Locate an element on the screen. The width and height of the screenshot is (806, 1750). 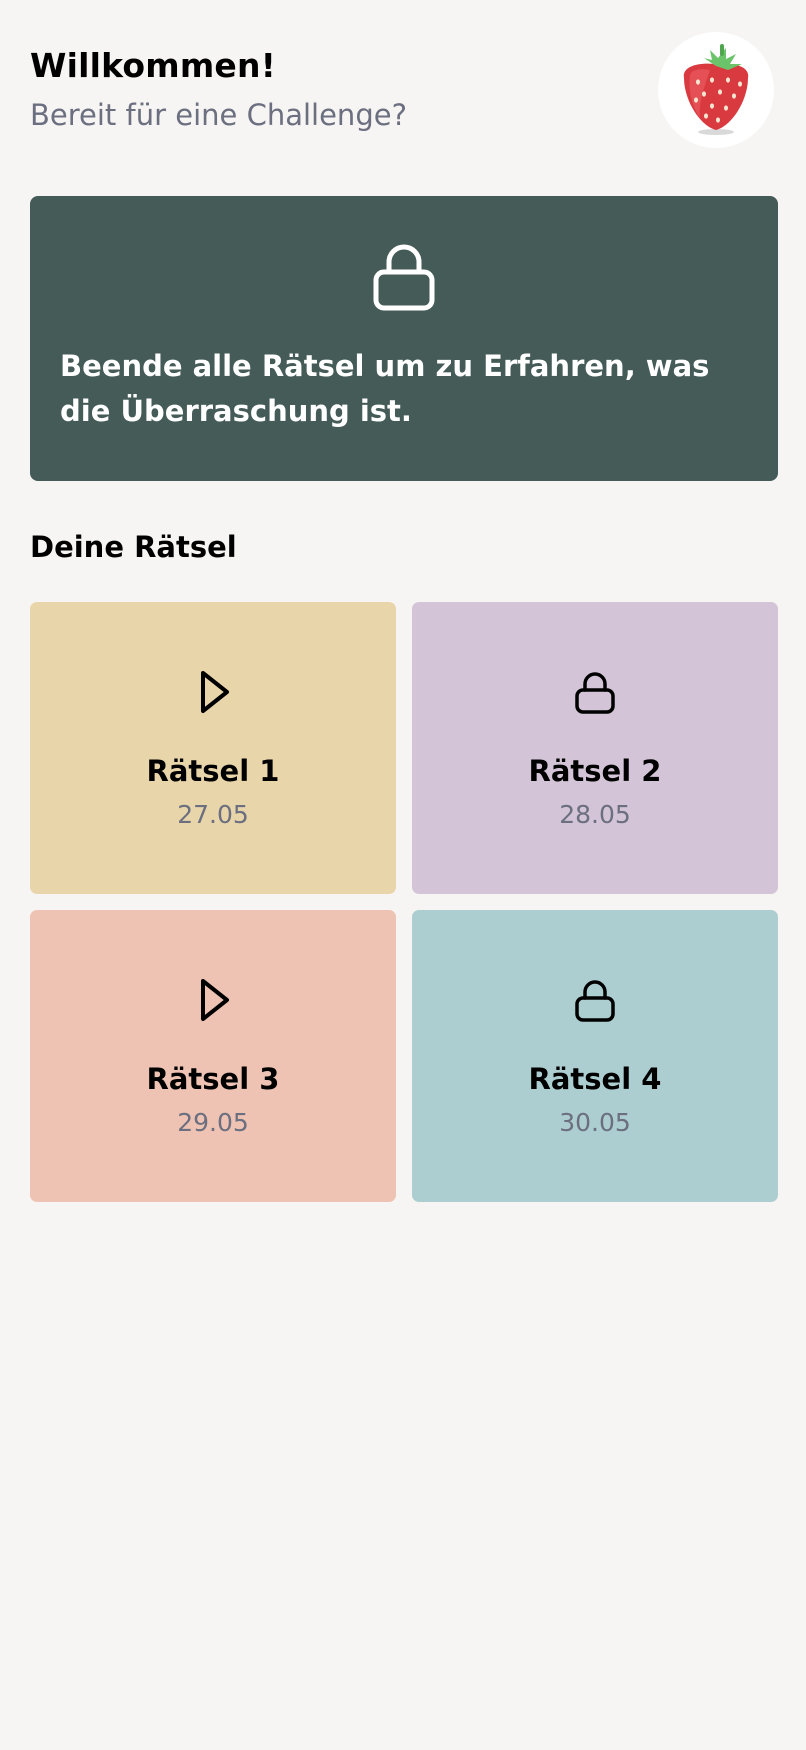
avatar is located at coordinates (716, 90).